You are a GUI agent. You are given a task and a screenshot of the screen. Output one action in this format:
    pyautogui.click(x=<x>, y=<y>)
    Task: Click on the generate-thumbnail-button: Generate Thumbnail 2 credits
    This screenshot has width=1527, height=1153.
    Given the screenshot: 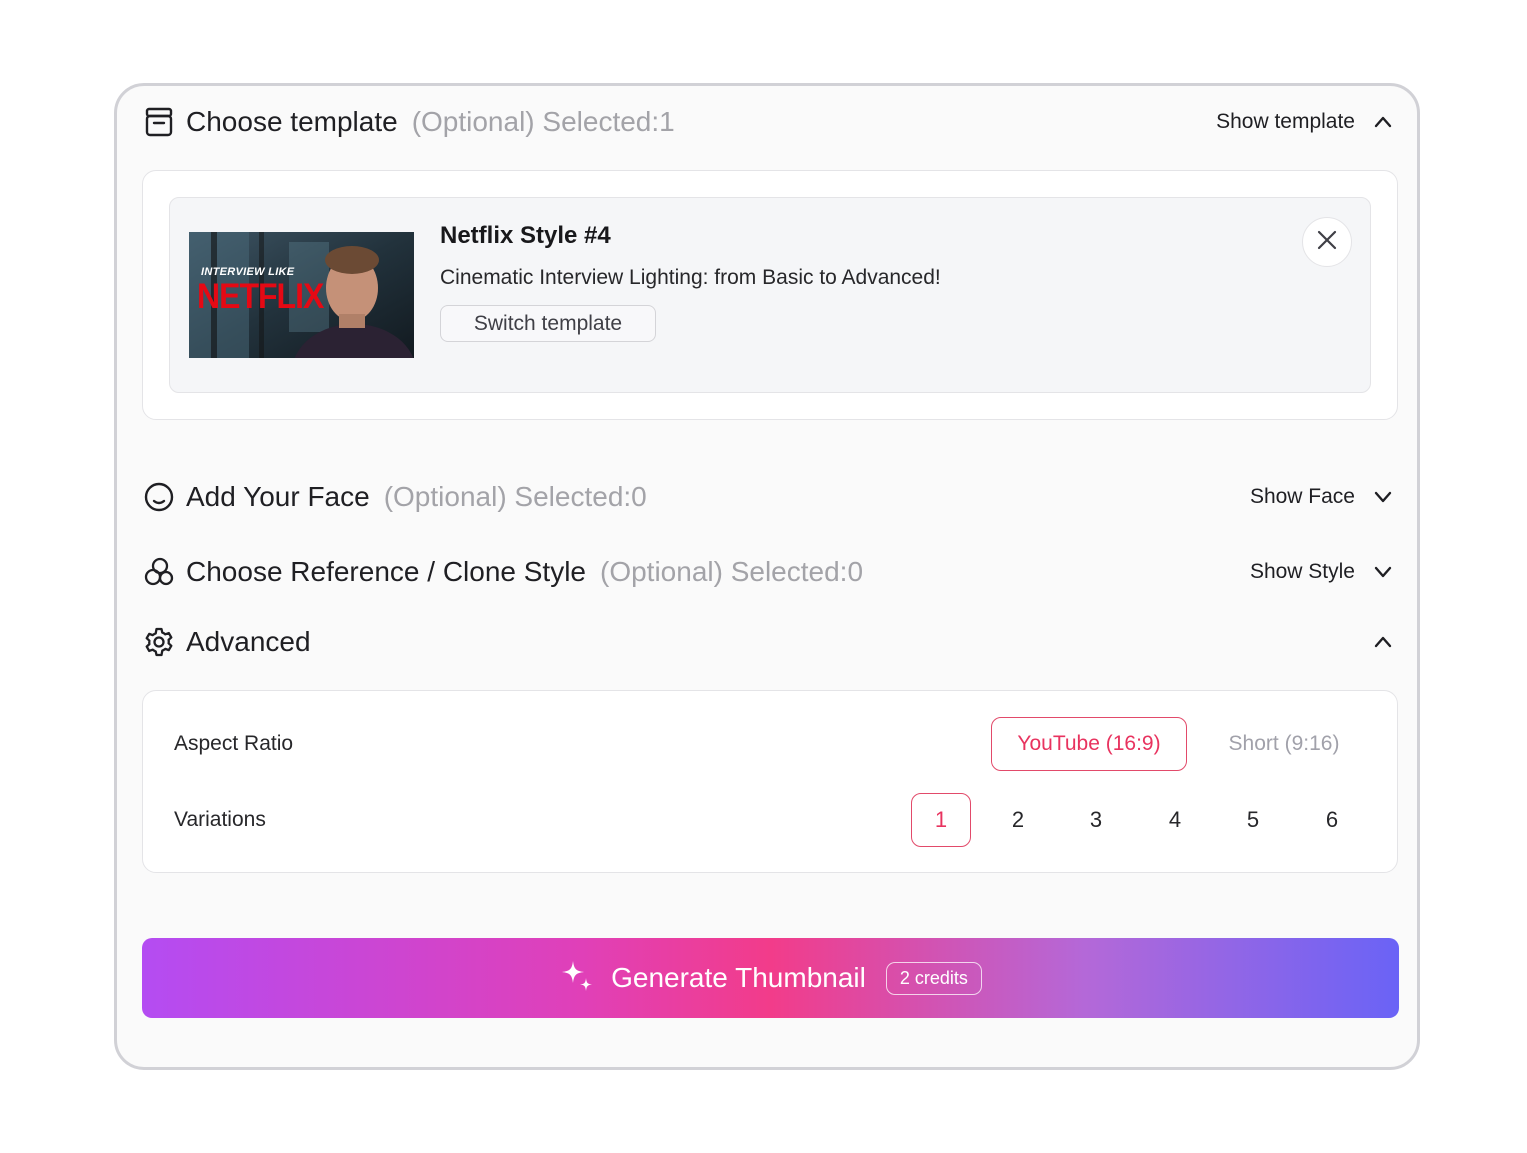 What is the action you would take?
    pyautogui.click(x=770, y=978)
    